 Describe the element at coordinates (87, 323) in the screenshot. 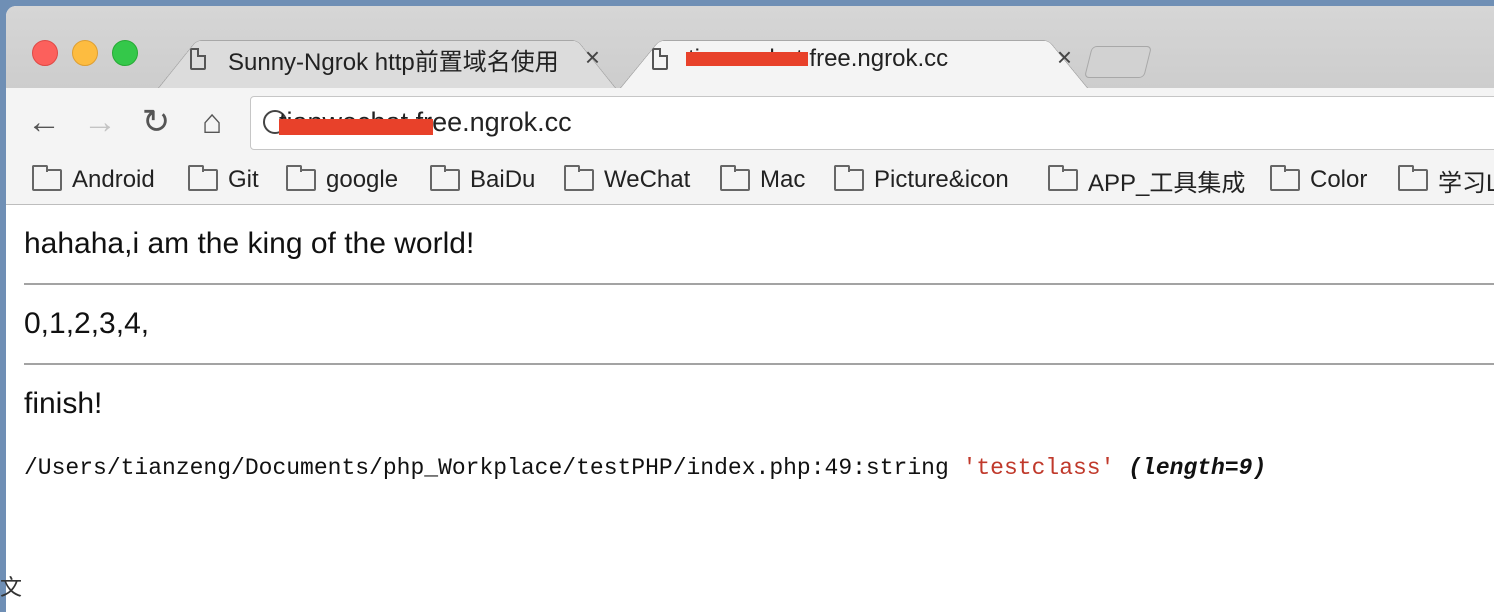

I see `output-line-numbers: 0,1,2,3,4,` at that location.